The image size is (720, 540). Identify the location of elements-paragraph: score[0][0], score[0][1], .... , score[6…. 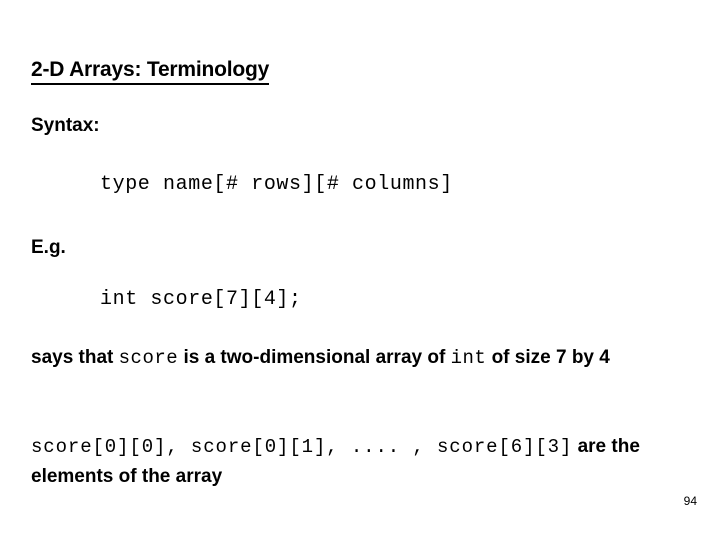
(366, 462).